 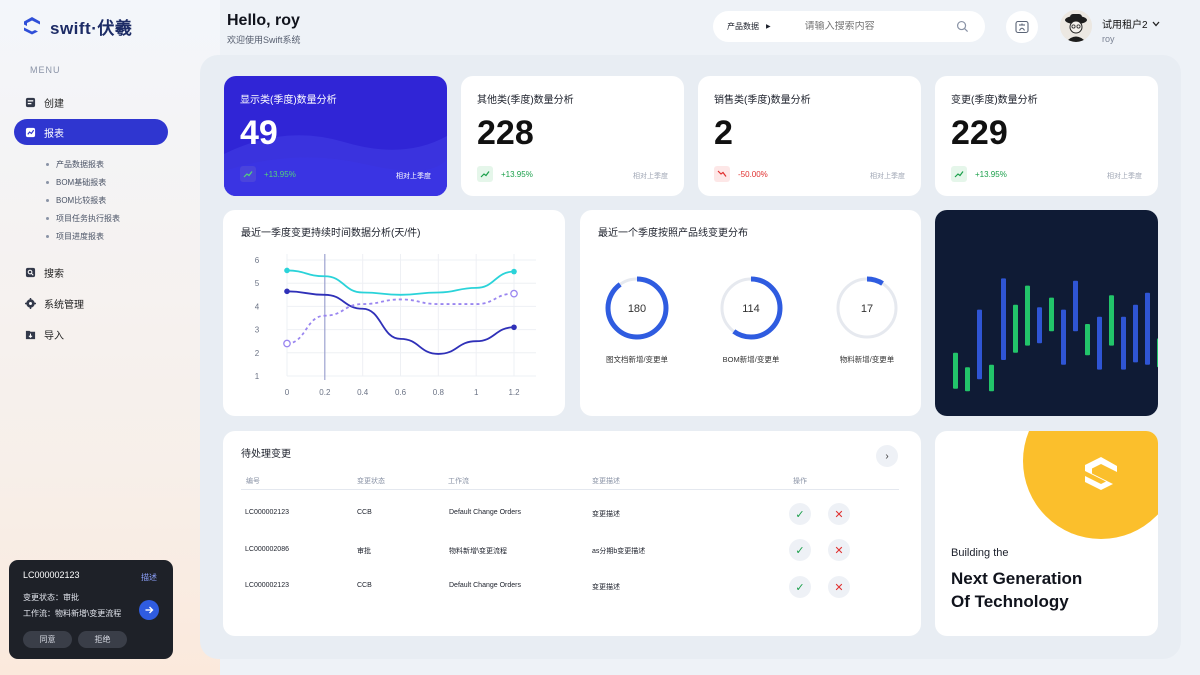 What do you see at coordinates (257, 283) in the screenshot?
I see `y-tick-label: 5` at bounding box center [257, 283].